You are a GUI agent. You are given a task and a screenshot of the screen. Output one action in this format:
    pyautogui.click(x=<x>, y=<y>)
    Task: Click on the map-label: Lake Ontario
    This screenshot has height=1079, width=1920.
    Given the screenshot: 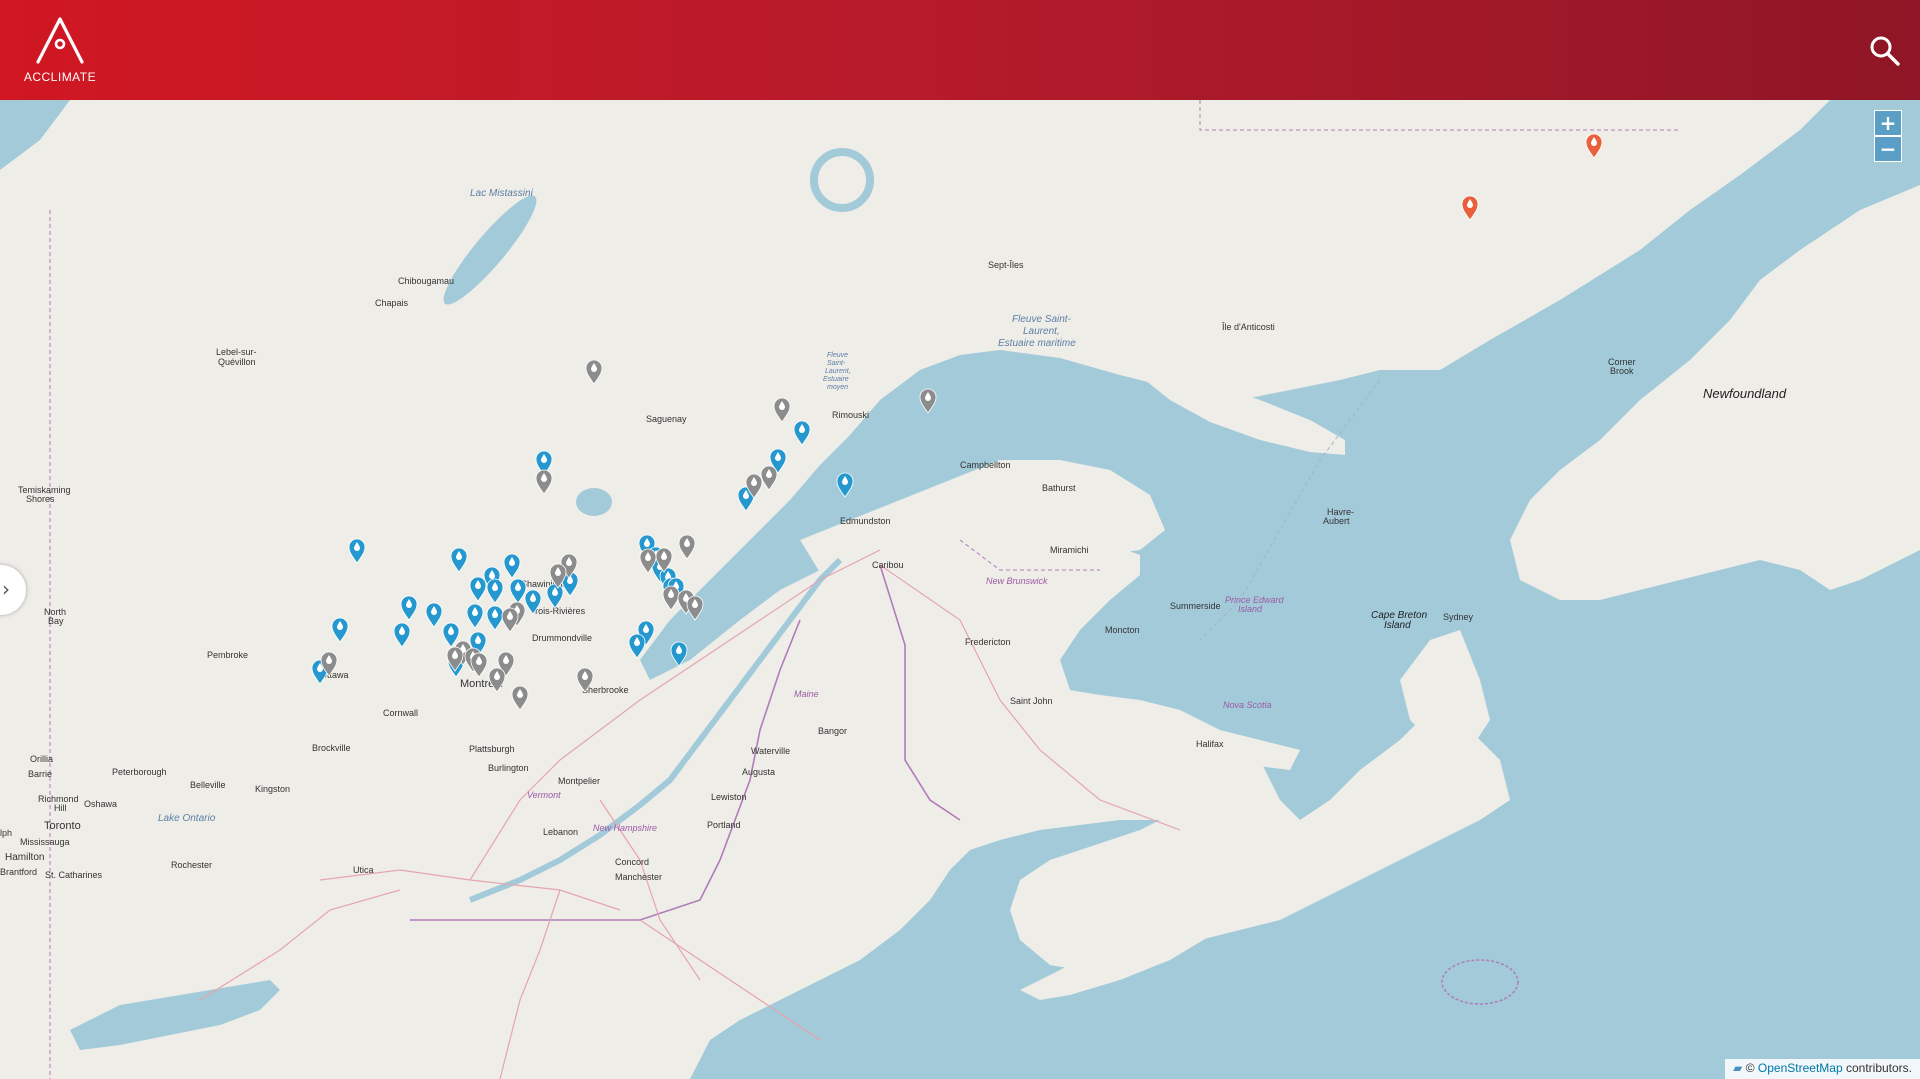 What is the action you would take?
    pyautogui.click(x=187, y=818)
    